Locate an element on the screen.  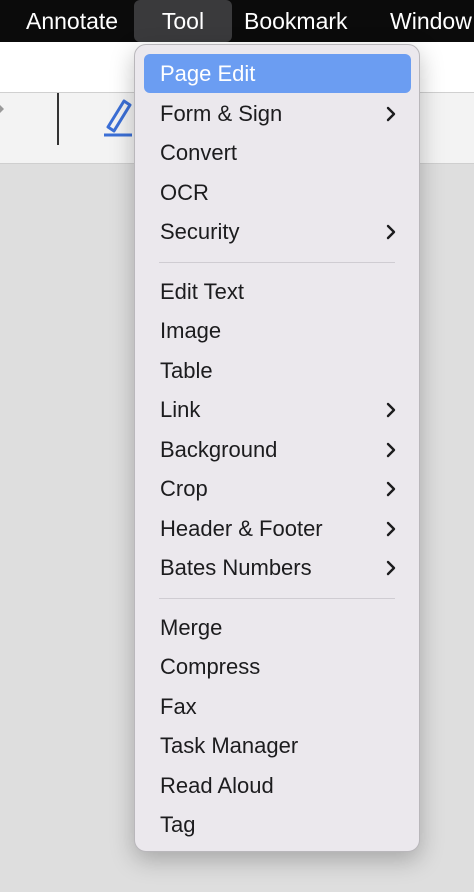
menu-item-label: Fax is located at coordinates (178, 706).